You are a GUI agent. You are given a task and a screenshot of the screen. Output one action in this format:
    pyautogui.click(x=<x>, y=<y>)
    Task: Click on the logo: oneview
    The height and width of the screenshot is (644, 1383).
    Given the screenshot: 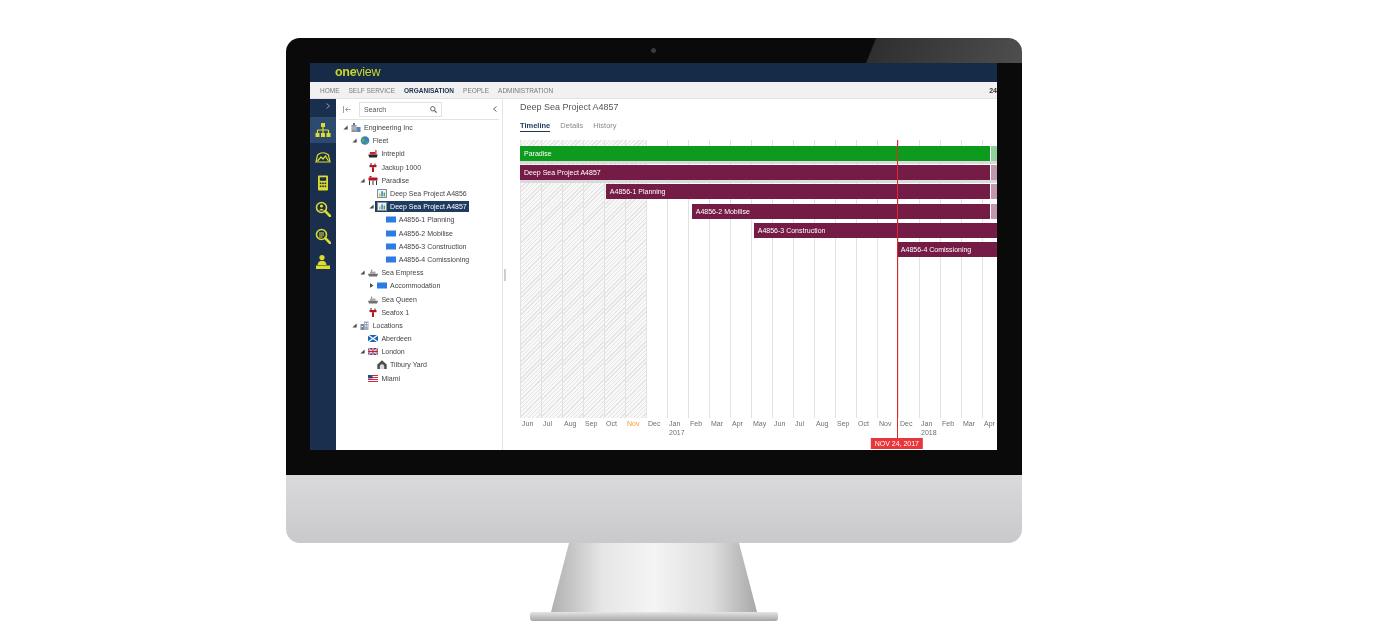 What is the action you would take?
    pyautogui.click(x=358, y=72)
    